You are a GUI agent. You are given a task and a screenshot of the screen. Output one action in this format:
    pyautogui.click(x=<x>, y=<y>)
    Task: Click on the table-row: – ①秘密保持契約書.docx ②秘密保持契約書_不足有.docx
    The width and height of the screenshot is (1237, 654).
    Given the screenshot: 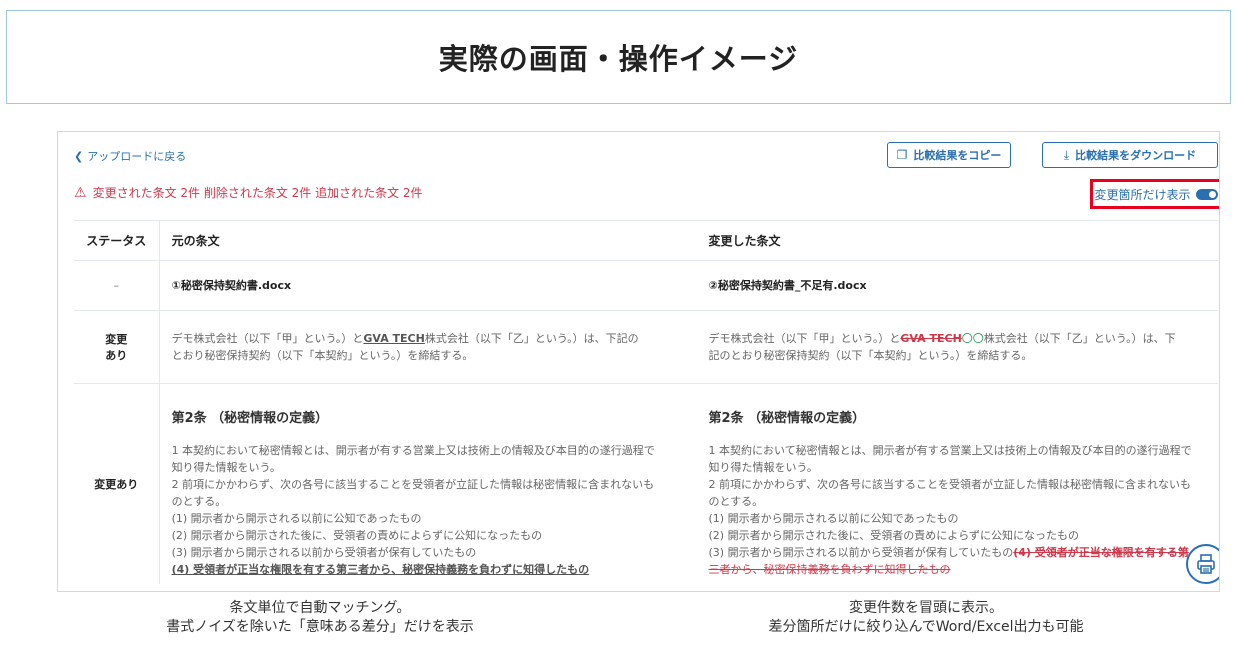 What is the action you would take?
    pyautogui.click(x=646, y=285)
    